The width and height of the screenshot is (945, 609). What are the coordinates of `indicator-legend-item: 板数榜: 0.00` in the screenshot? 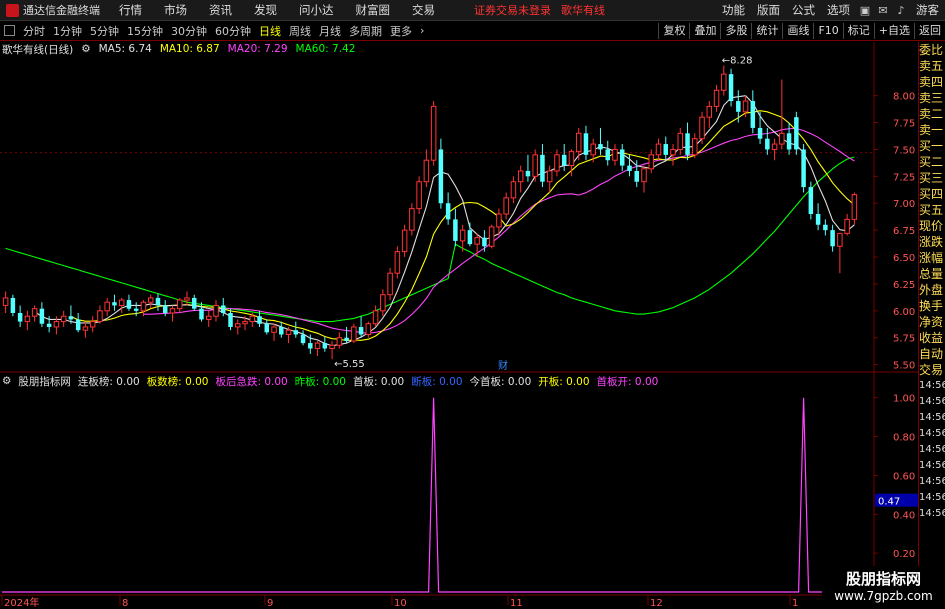 It's located at (177, 381).